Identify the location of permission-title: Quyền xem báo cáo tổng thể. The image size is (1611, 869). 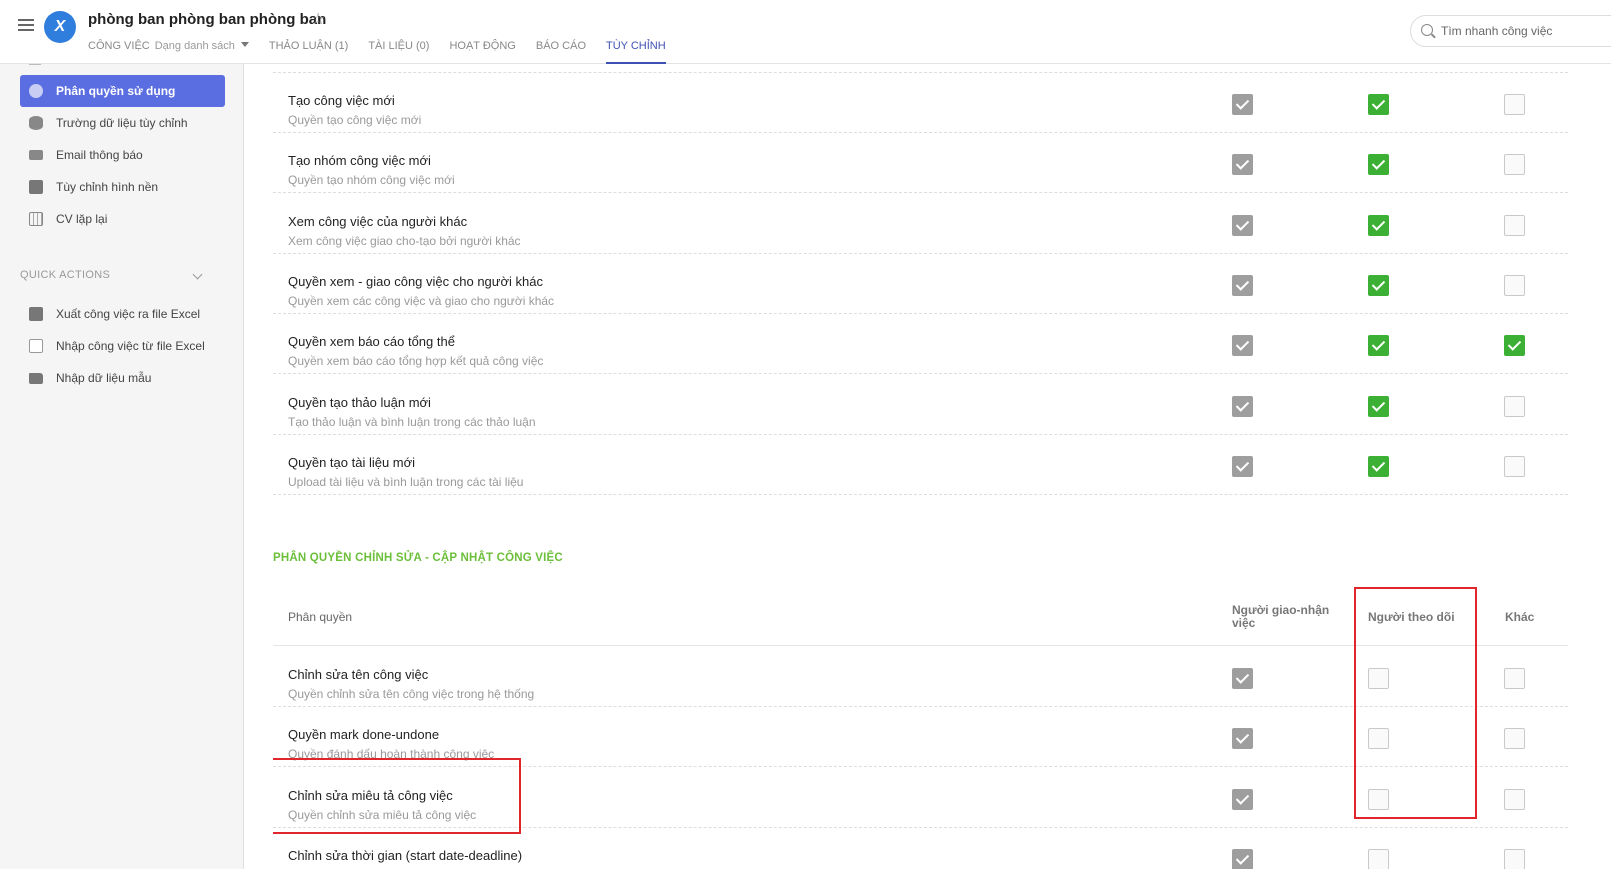
(371, 342).